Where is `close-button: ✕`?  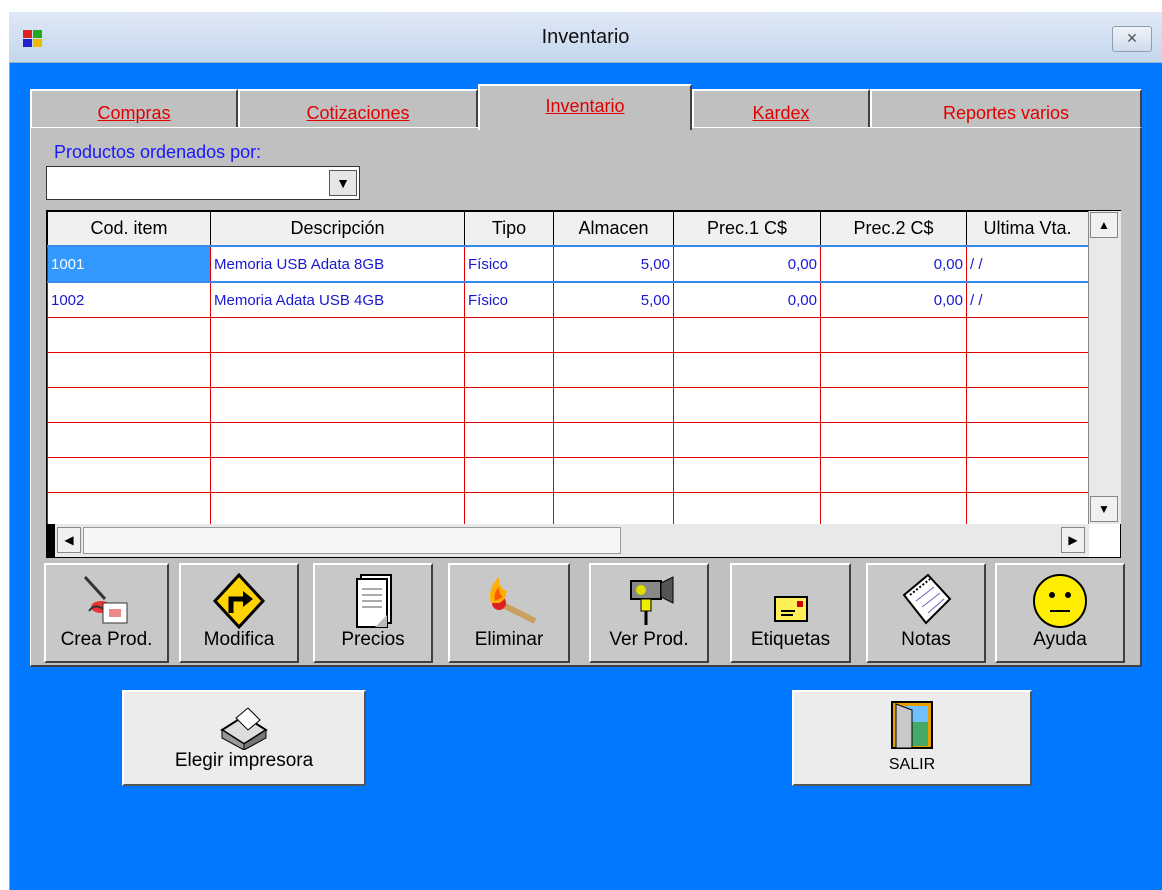
close-button: ✕ is located at coordinates (1132, 39).